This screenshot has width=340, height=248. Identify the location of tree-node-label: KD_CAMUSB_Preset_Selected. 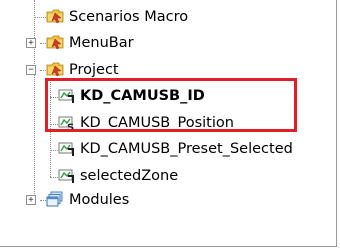
(186, 149).